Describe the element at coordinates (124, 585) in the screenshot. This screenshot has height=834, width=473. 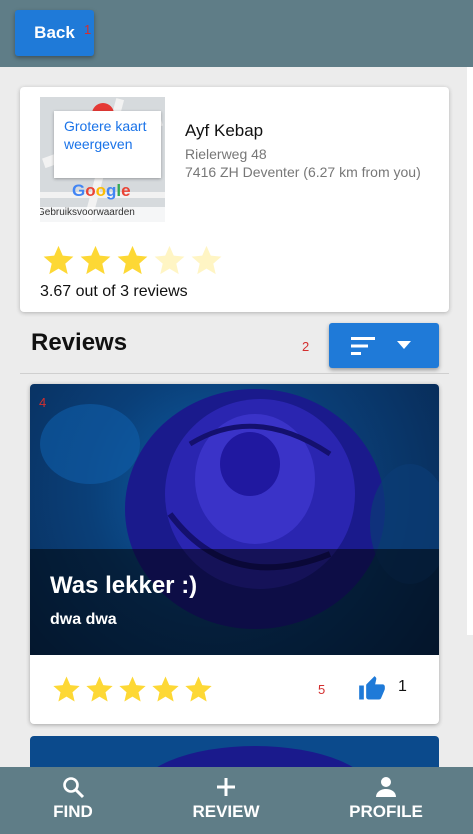
I see `review-title: Was lekker :)` at that location.